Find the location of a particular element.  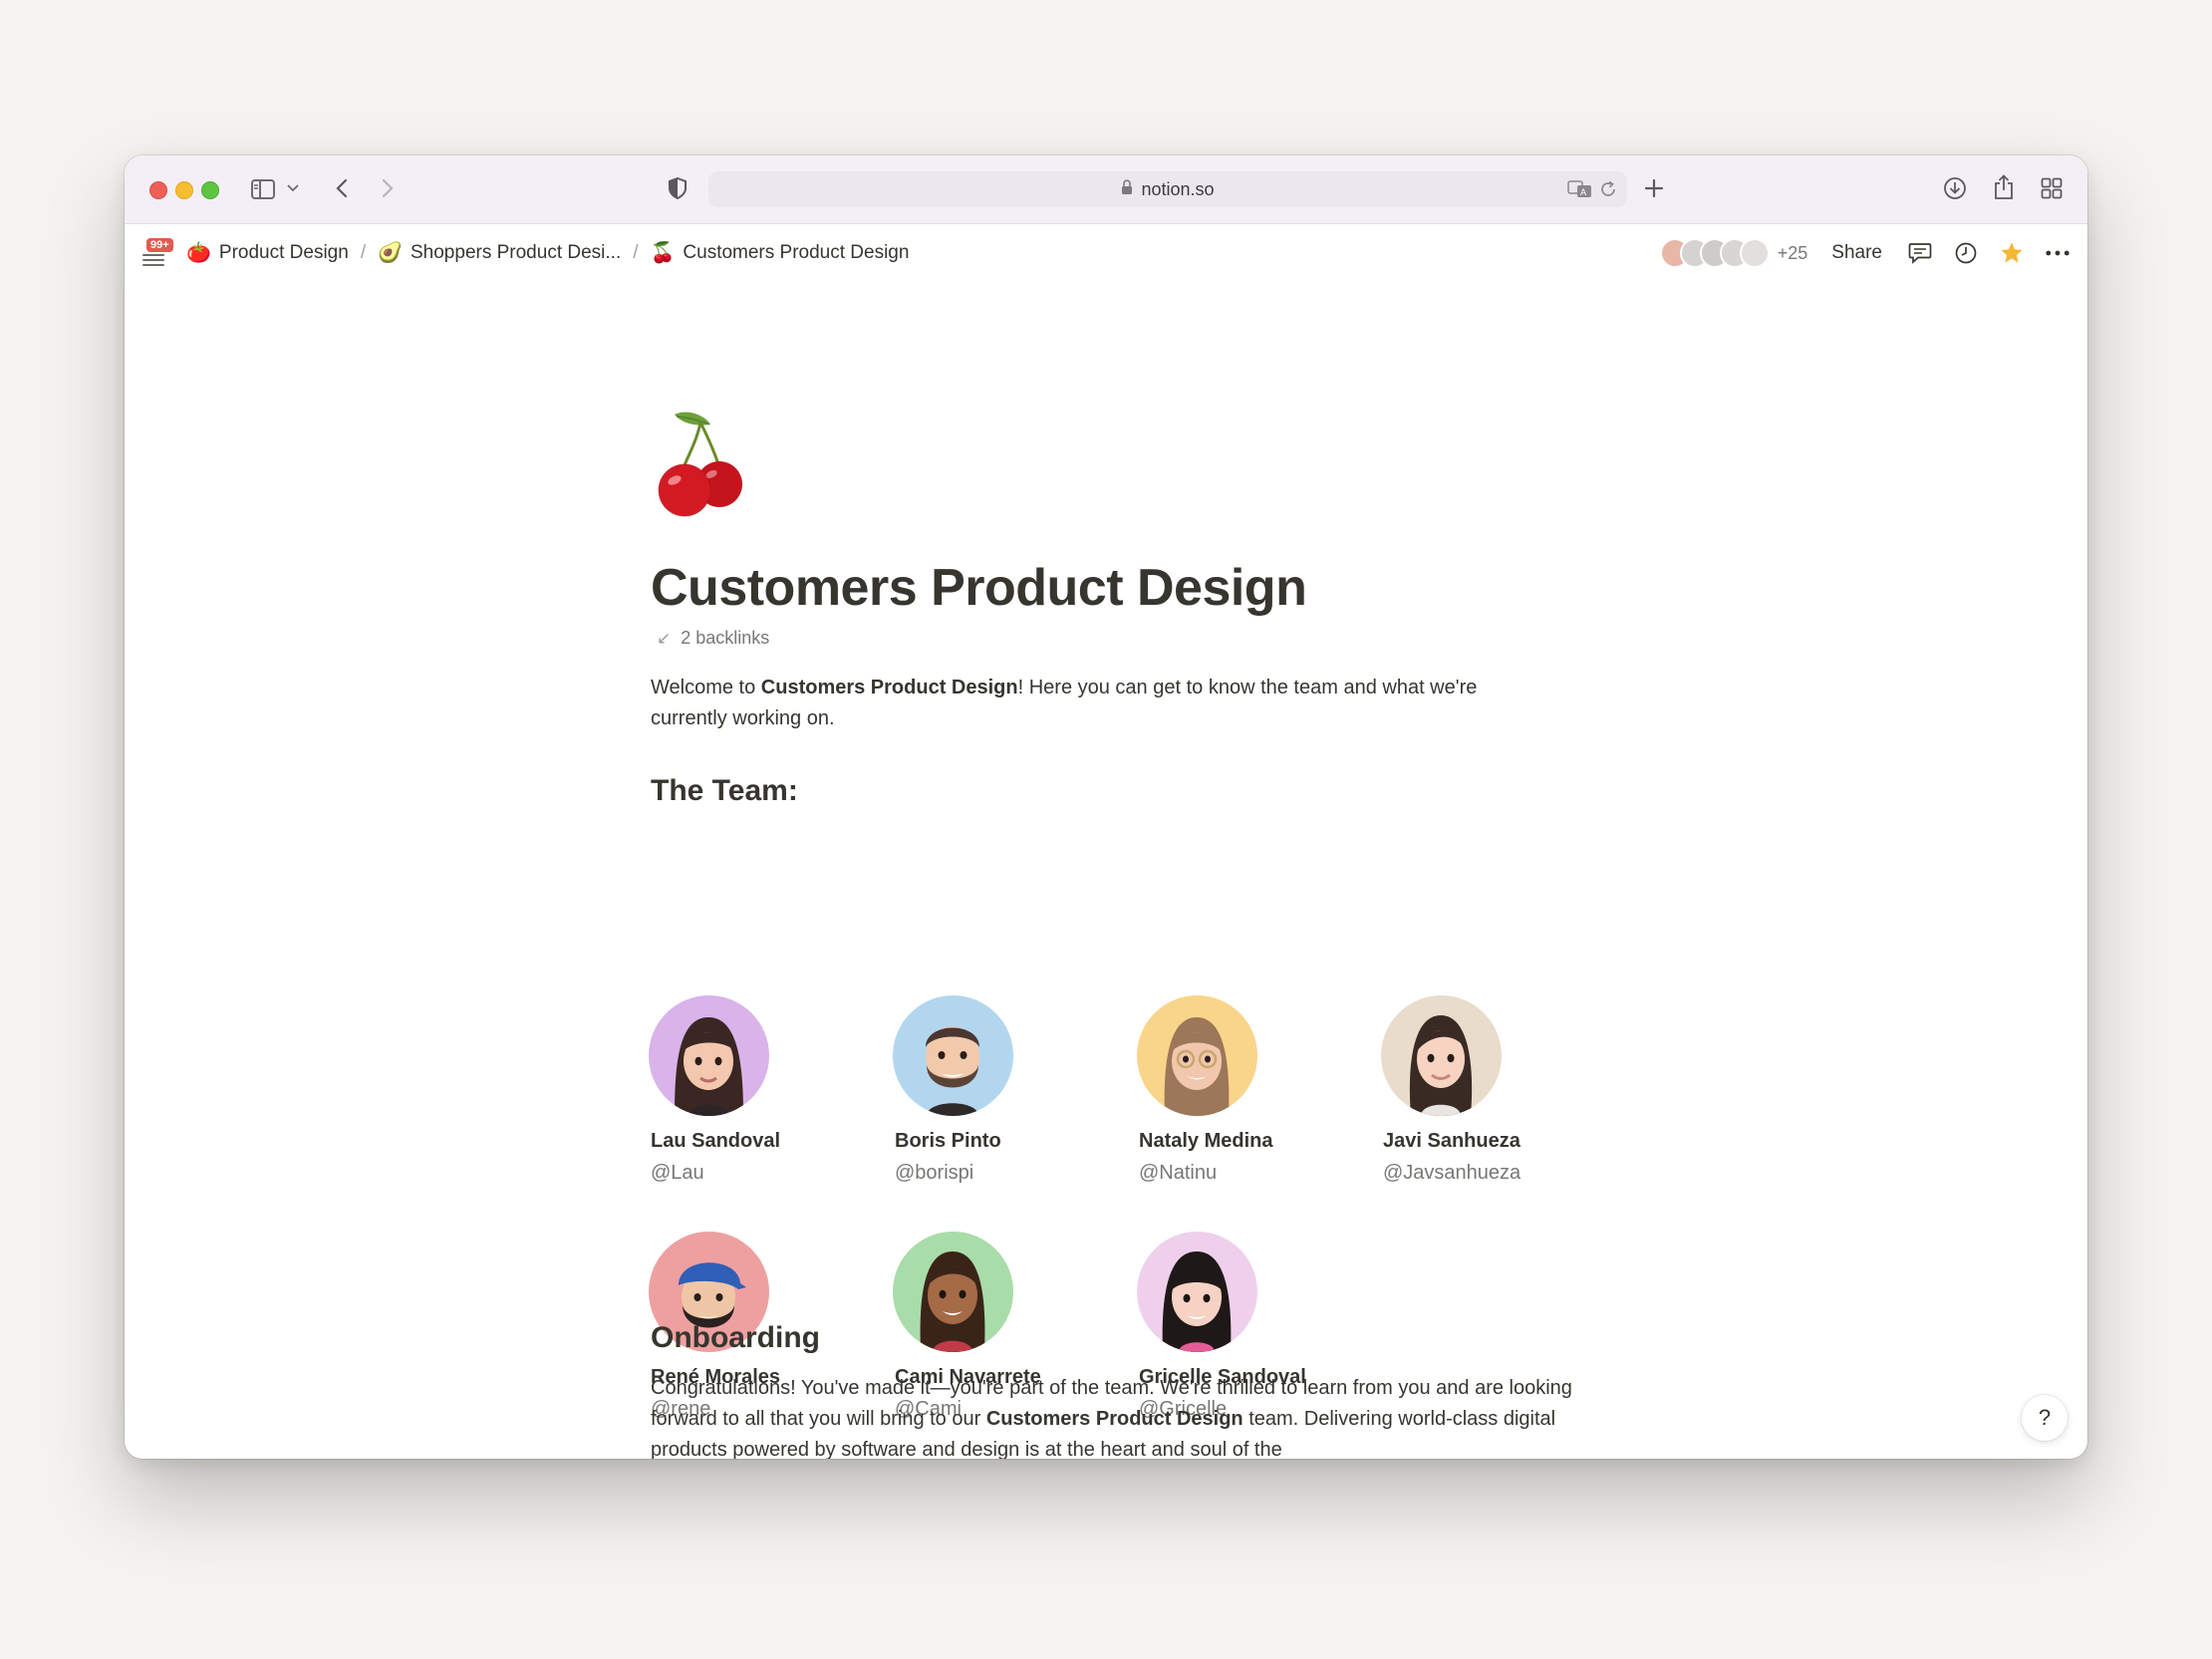

cherry-icon: 🍒 is located at coordinates (663, 253).